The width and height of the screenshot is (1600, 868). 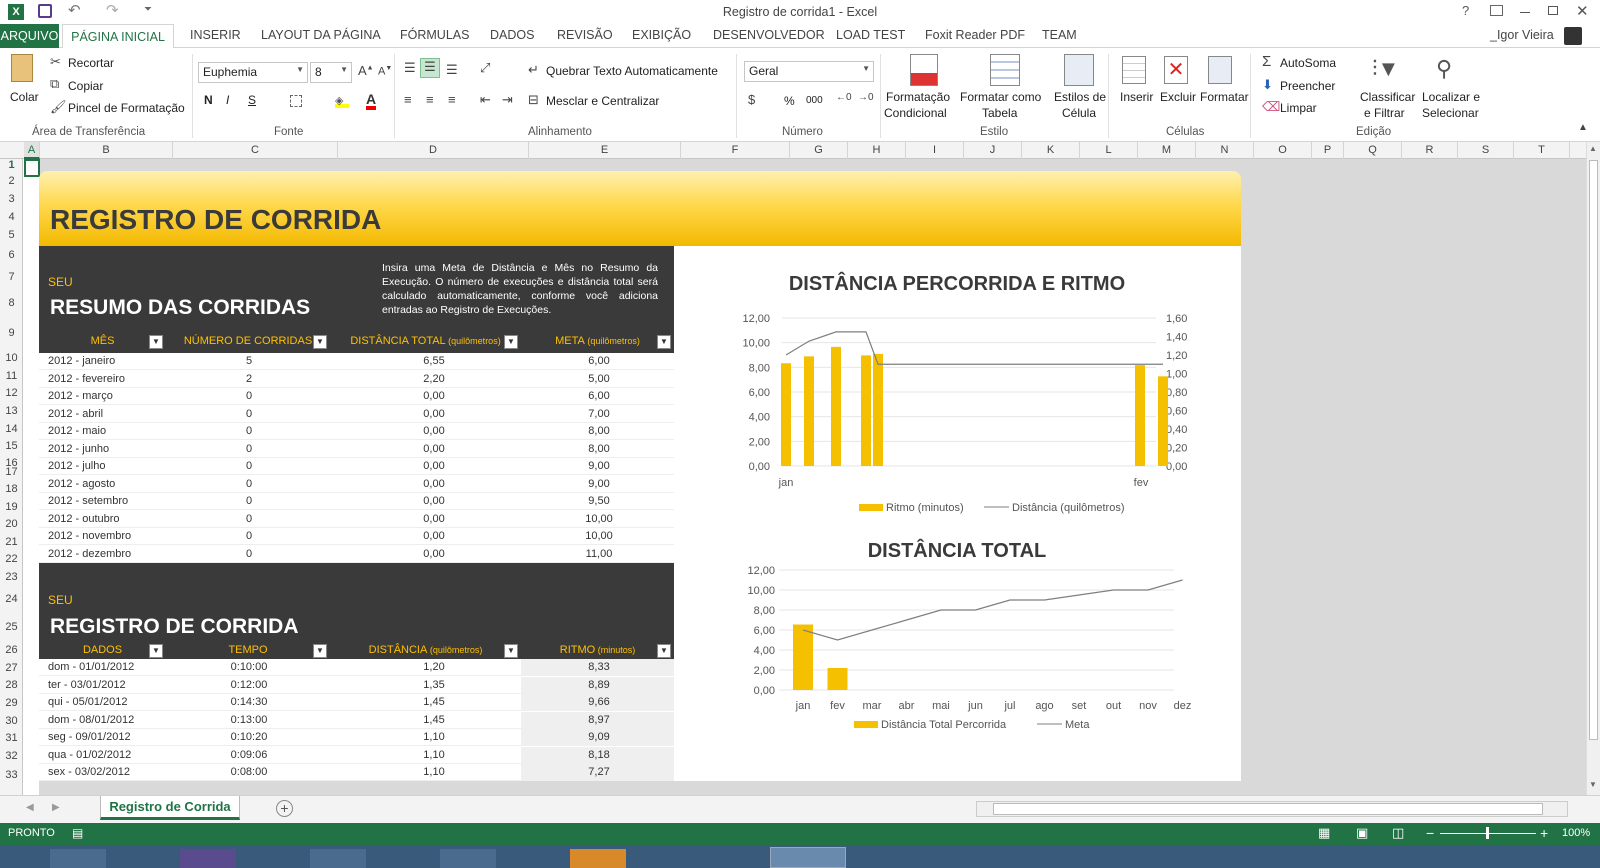 I want to click on tab-file: ARQUIVO, so click(x=29, y=36).